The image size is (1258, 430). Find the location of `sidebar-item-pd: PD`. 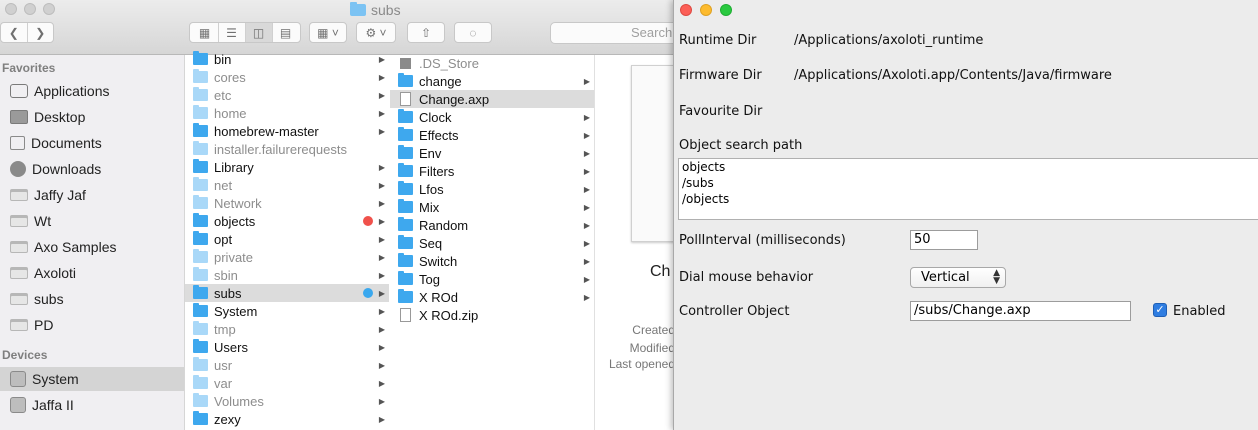

sidebar-item-pd: PD is located at coordinates (92, 325).